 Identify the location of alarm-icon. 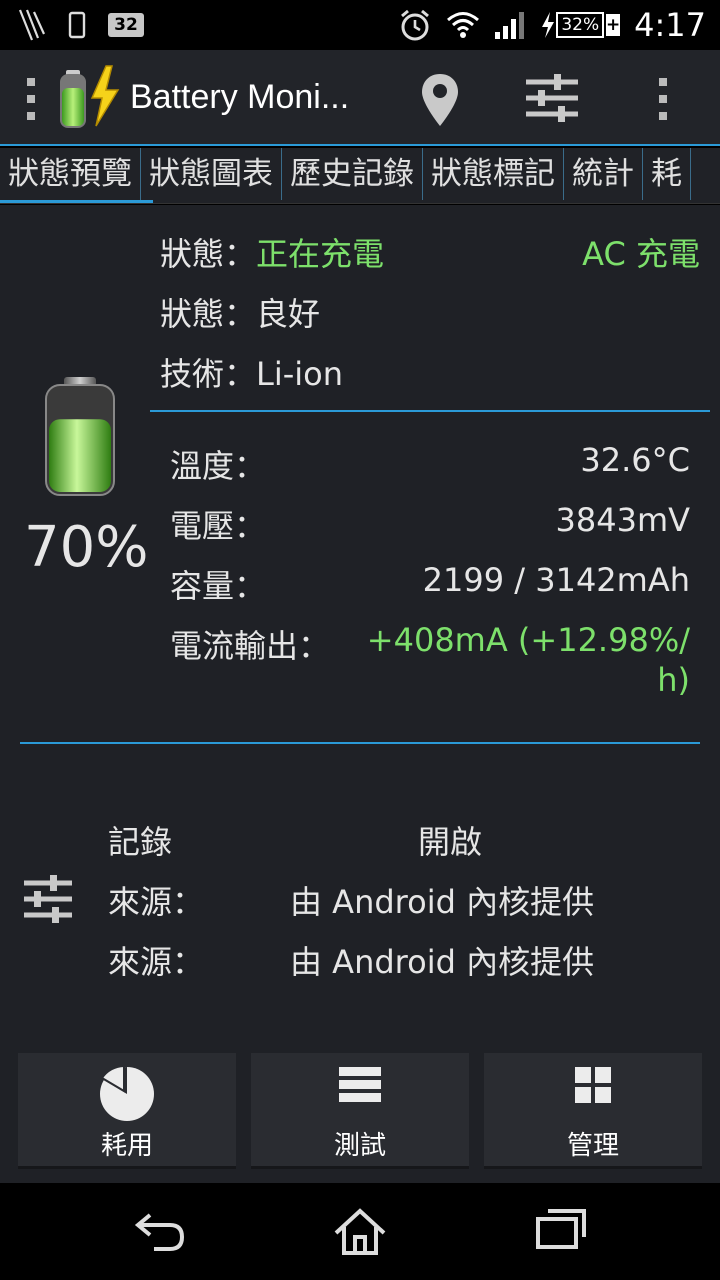
(415, 25).